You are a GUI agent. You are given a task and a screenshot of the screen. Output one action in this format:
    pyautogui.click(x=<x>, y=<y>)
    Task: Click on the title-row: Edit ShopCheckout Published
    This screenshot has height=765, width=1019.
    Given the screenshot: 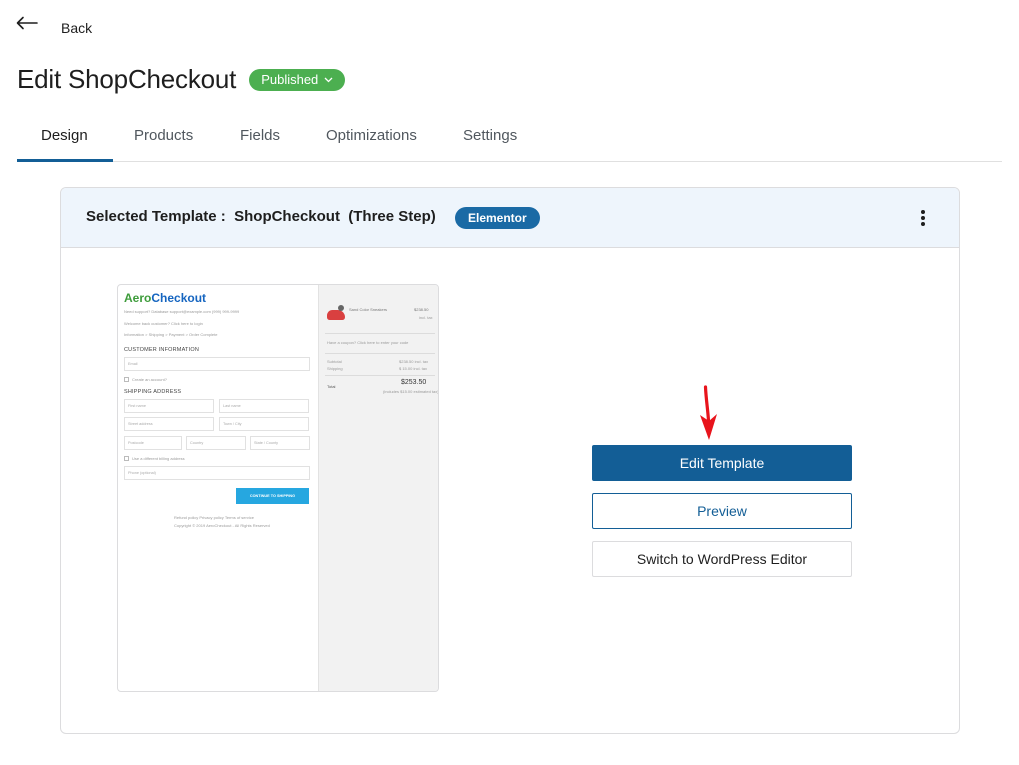 What is the action you would take?
    pyautogui.click(x=181, y=79)
    